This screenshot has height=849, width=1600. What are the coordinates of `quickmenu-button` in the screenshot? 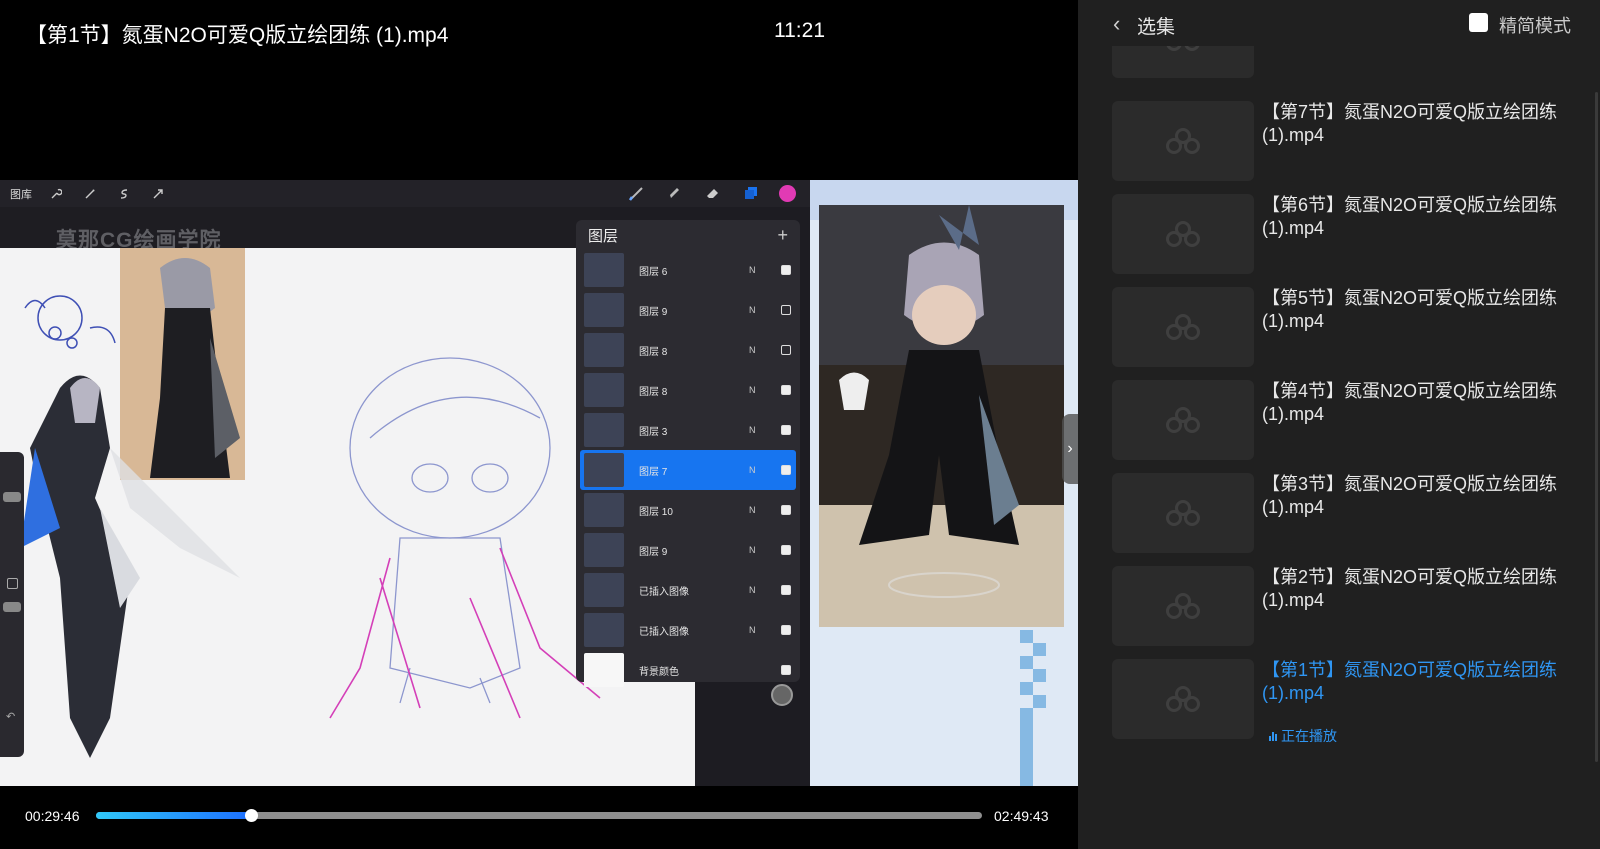 It's located at (782, 695).